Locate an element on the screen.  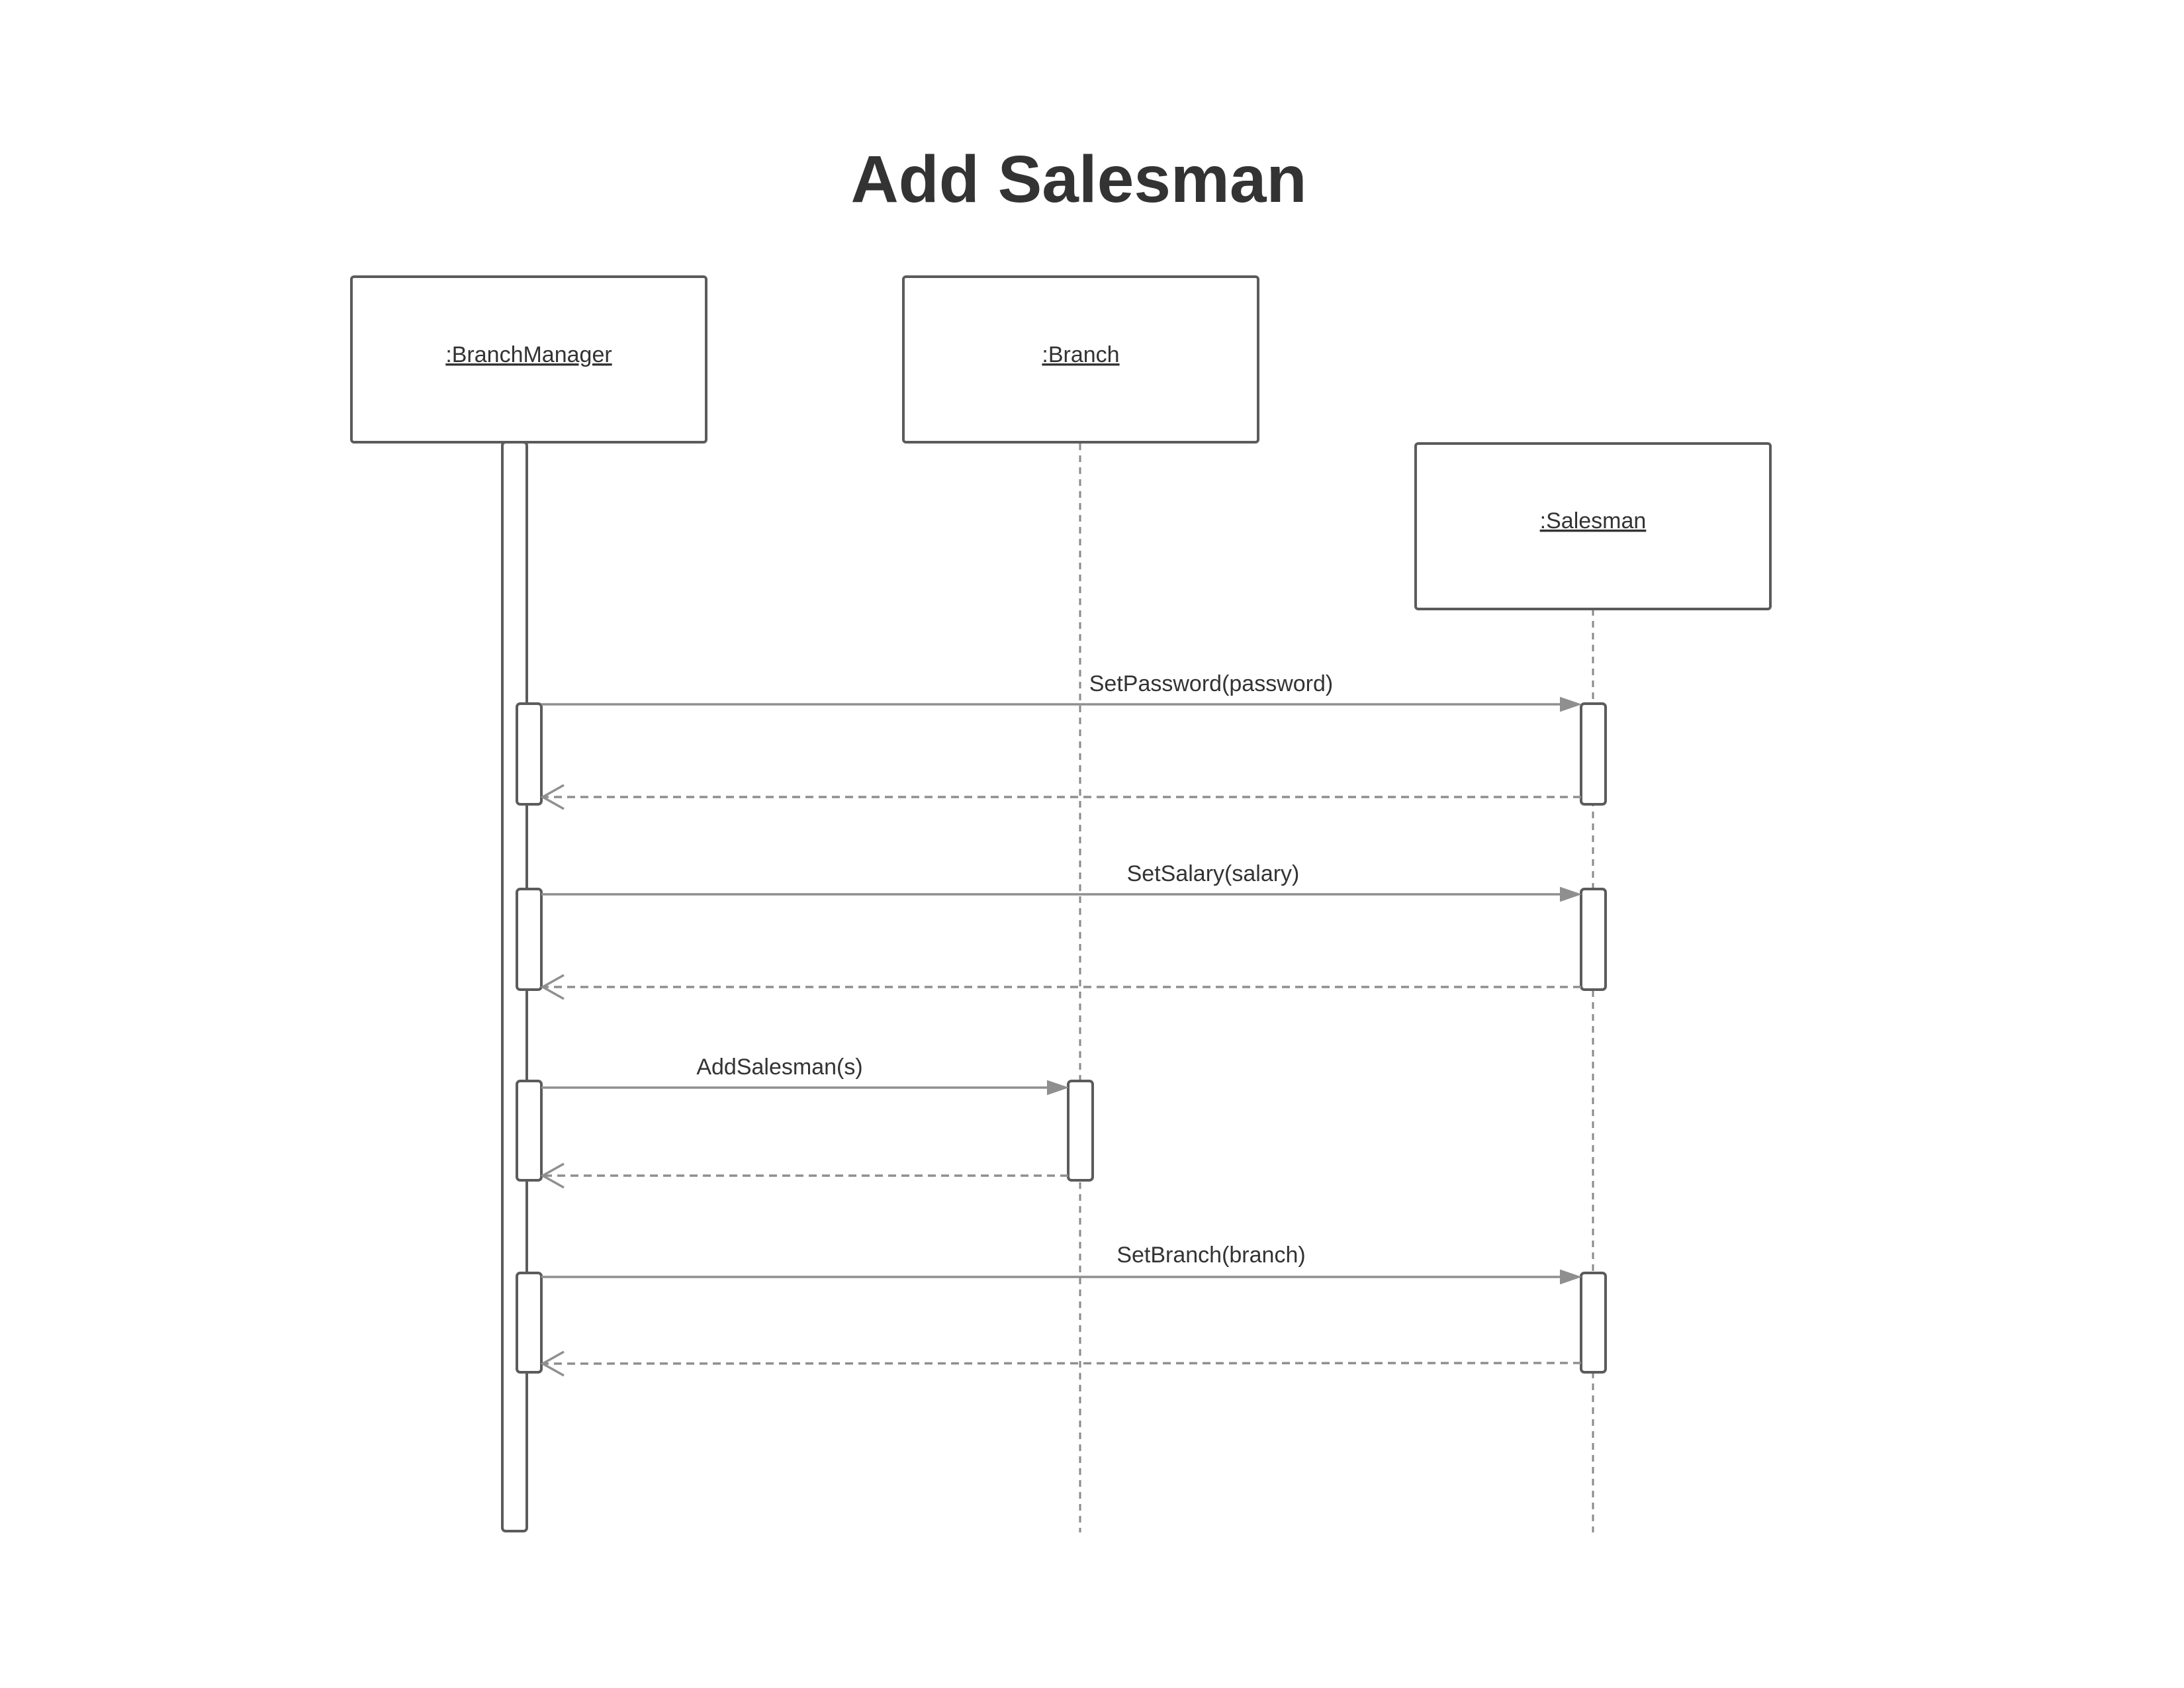
participant-branch: :Branch is located at coordinates (1080, 359).